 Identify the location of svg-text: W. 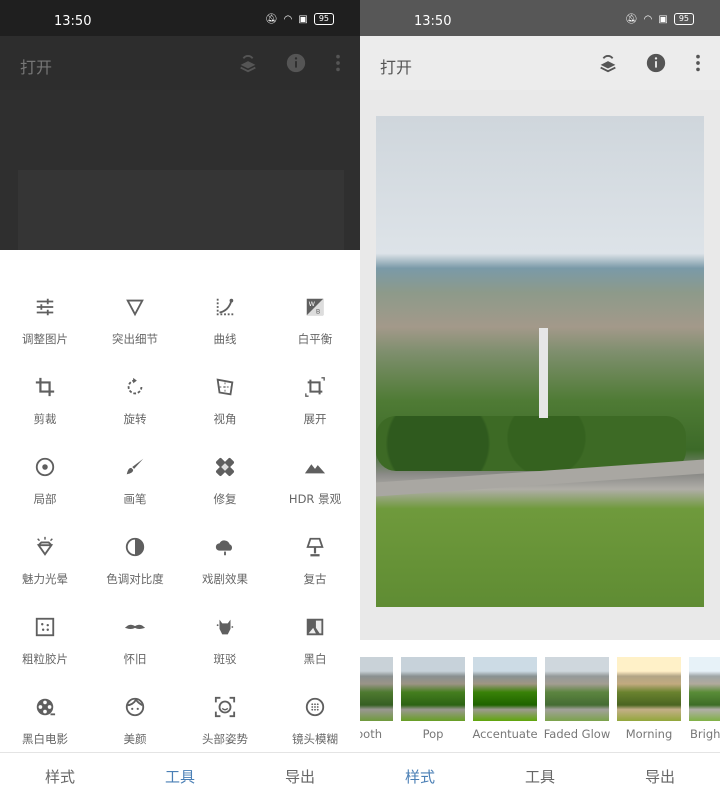
(312, 304).